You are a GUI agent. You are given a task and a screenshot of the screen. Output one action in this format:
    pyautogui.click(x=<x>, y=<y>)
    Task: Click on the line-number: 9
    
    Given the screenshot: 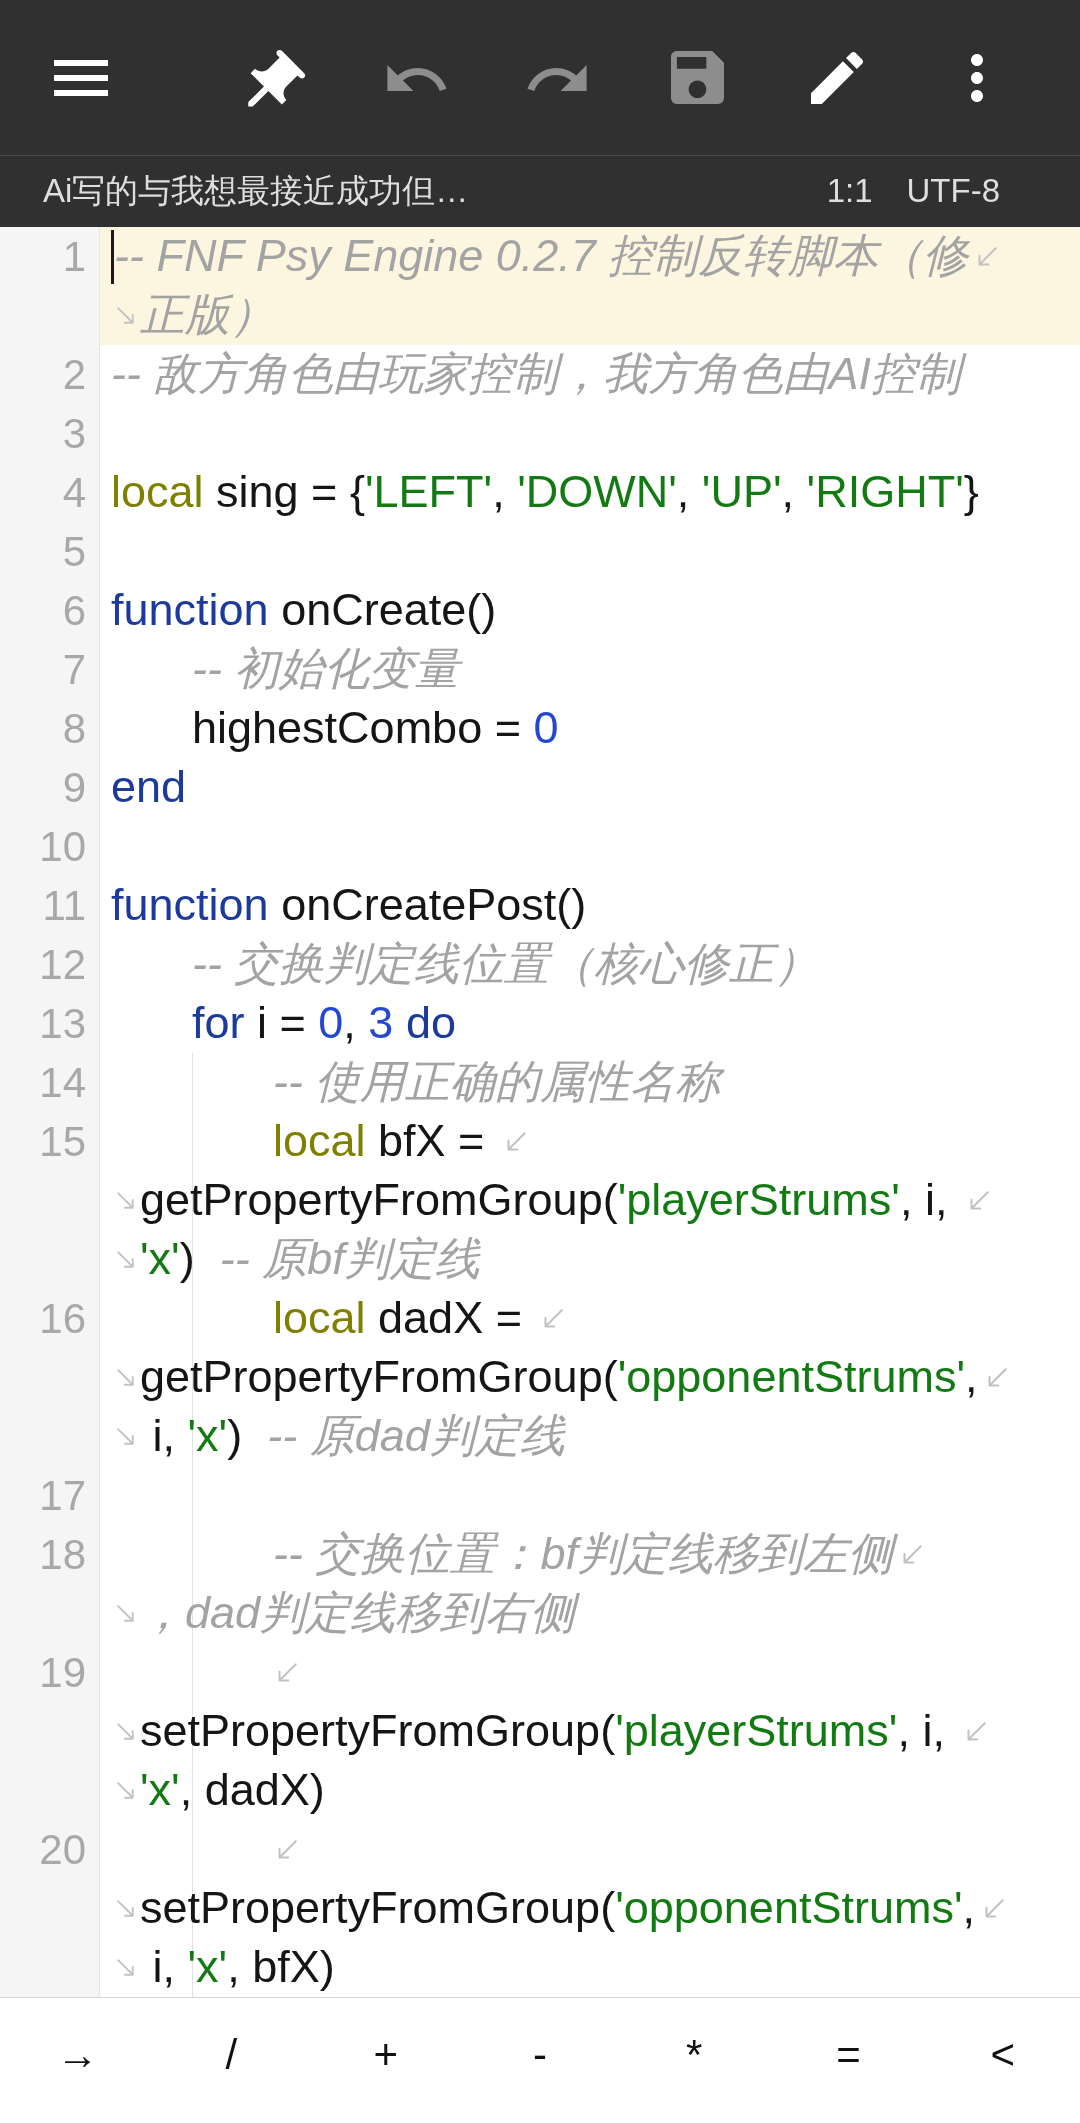 What is the action you would take?
    pyautogui.click(x=74, y=787)
    